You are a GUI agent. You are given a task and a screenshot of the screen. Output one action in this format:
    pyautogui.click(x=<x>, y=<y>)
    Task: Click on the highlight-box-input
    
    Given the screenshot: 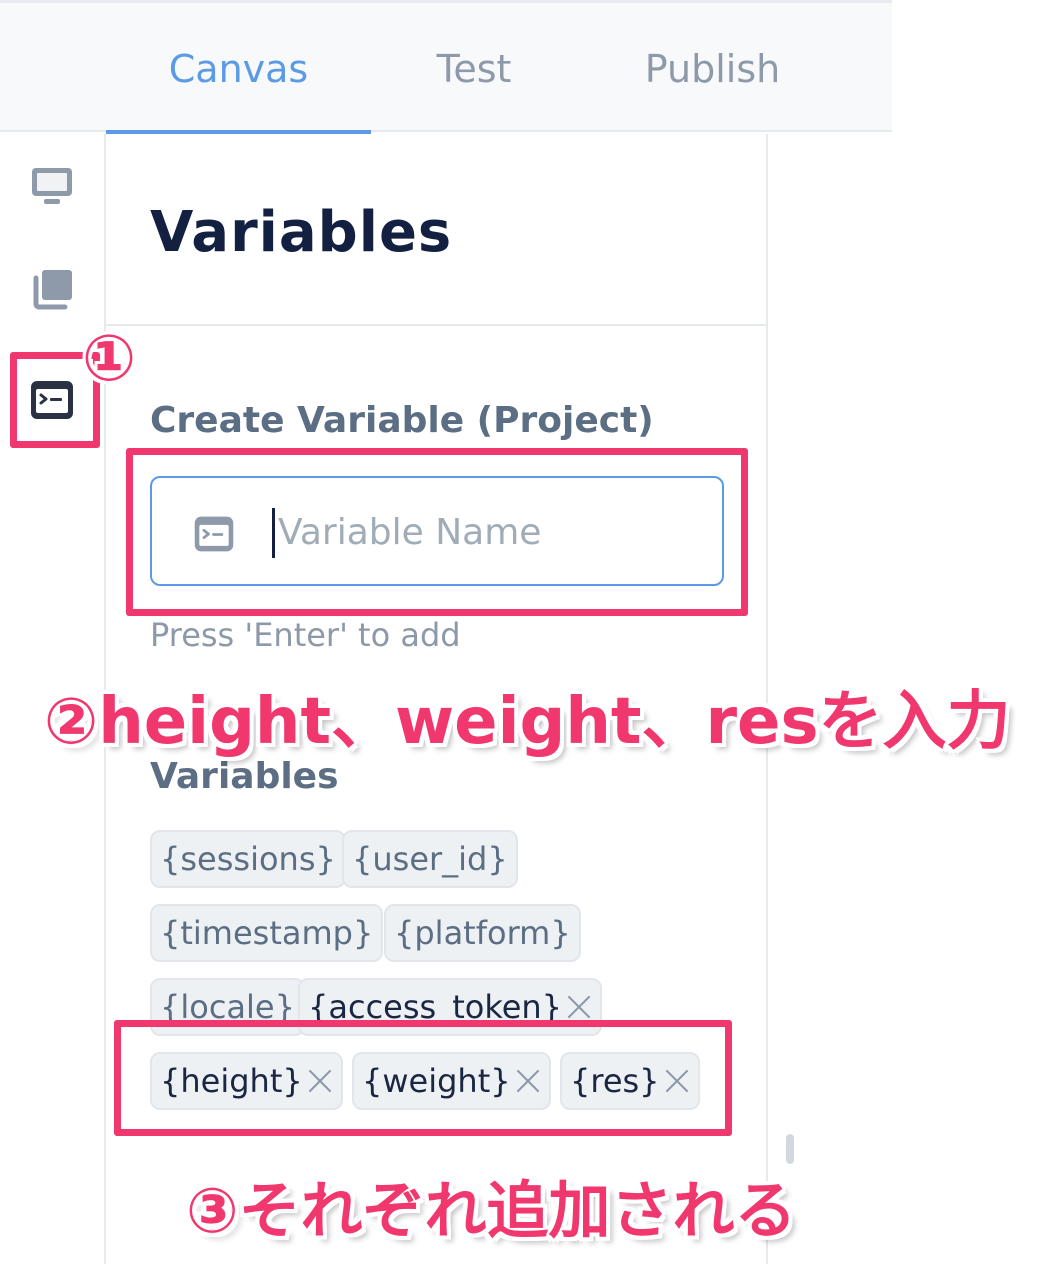 What is the action you would take?
    pyautogui.click(x=437, y=532)
    